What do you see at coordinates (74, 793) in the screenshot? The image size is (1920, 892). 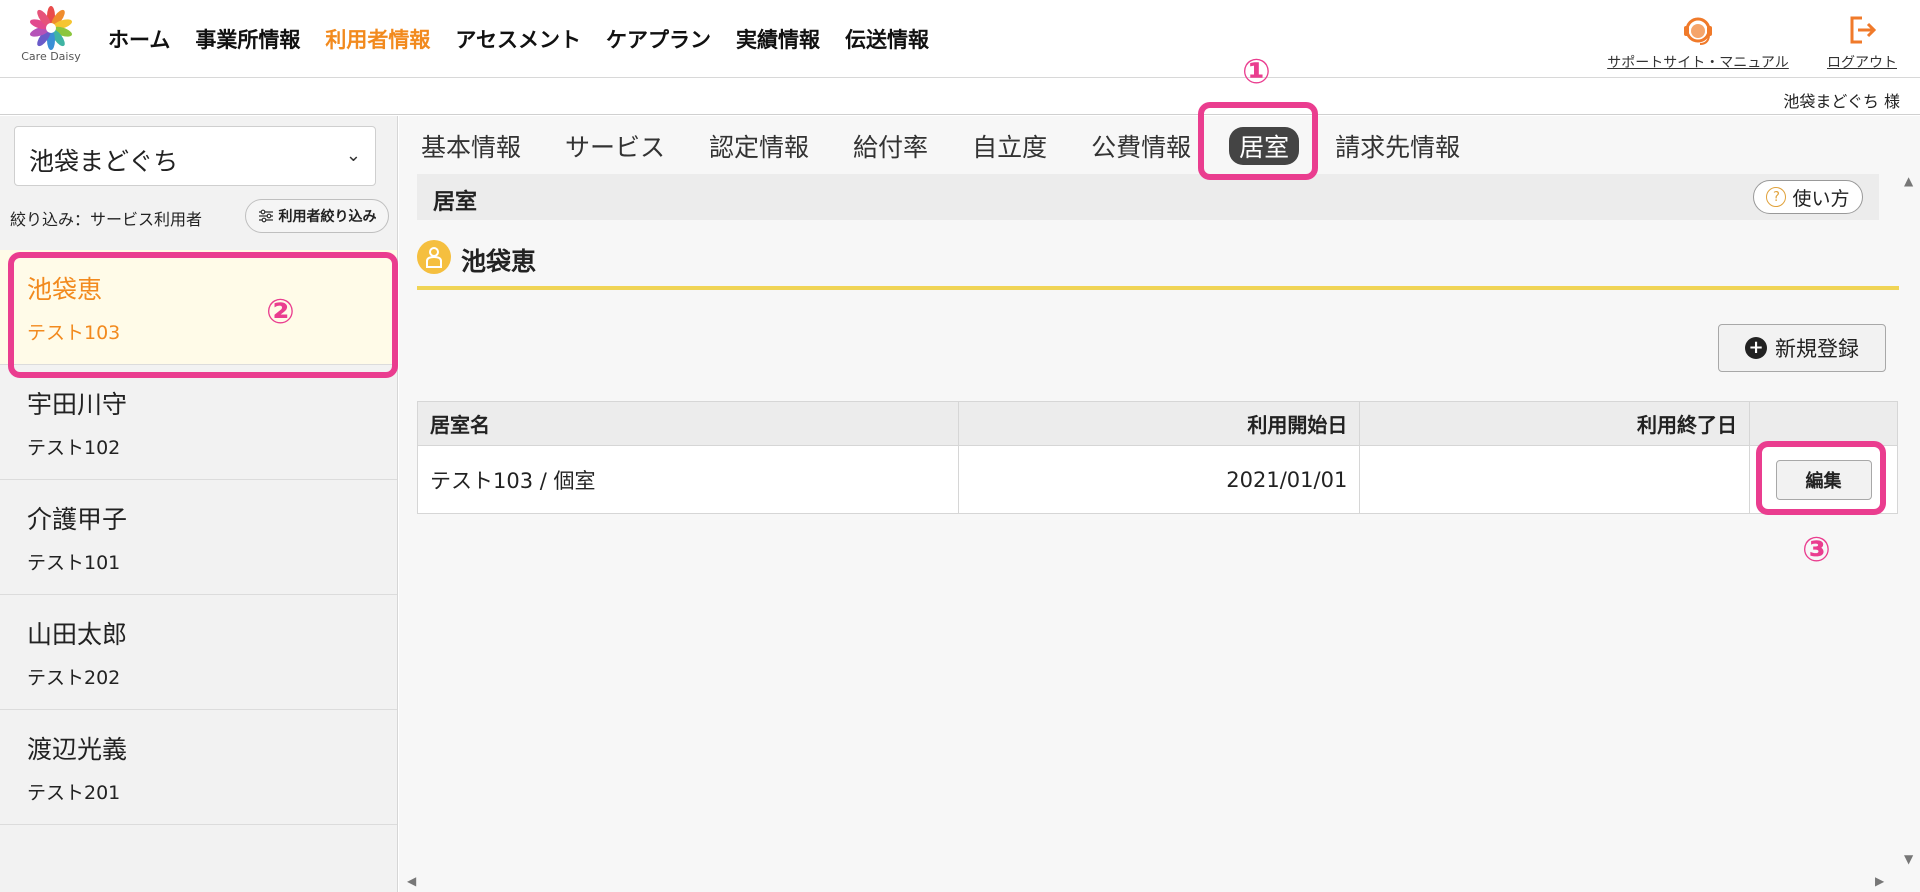 I see `user-room: テスト201` at bounding box center [74, 793].